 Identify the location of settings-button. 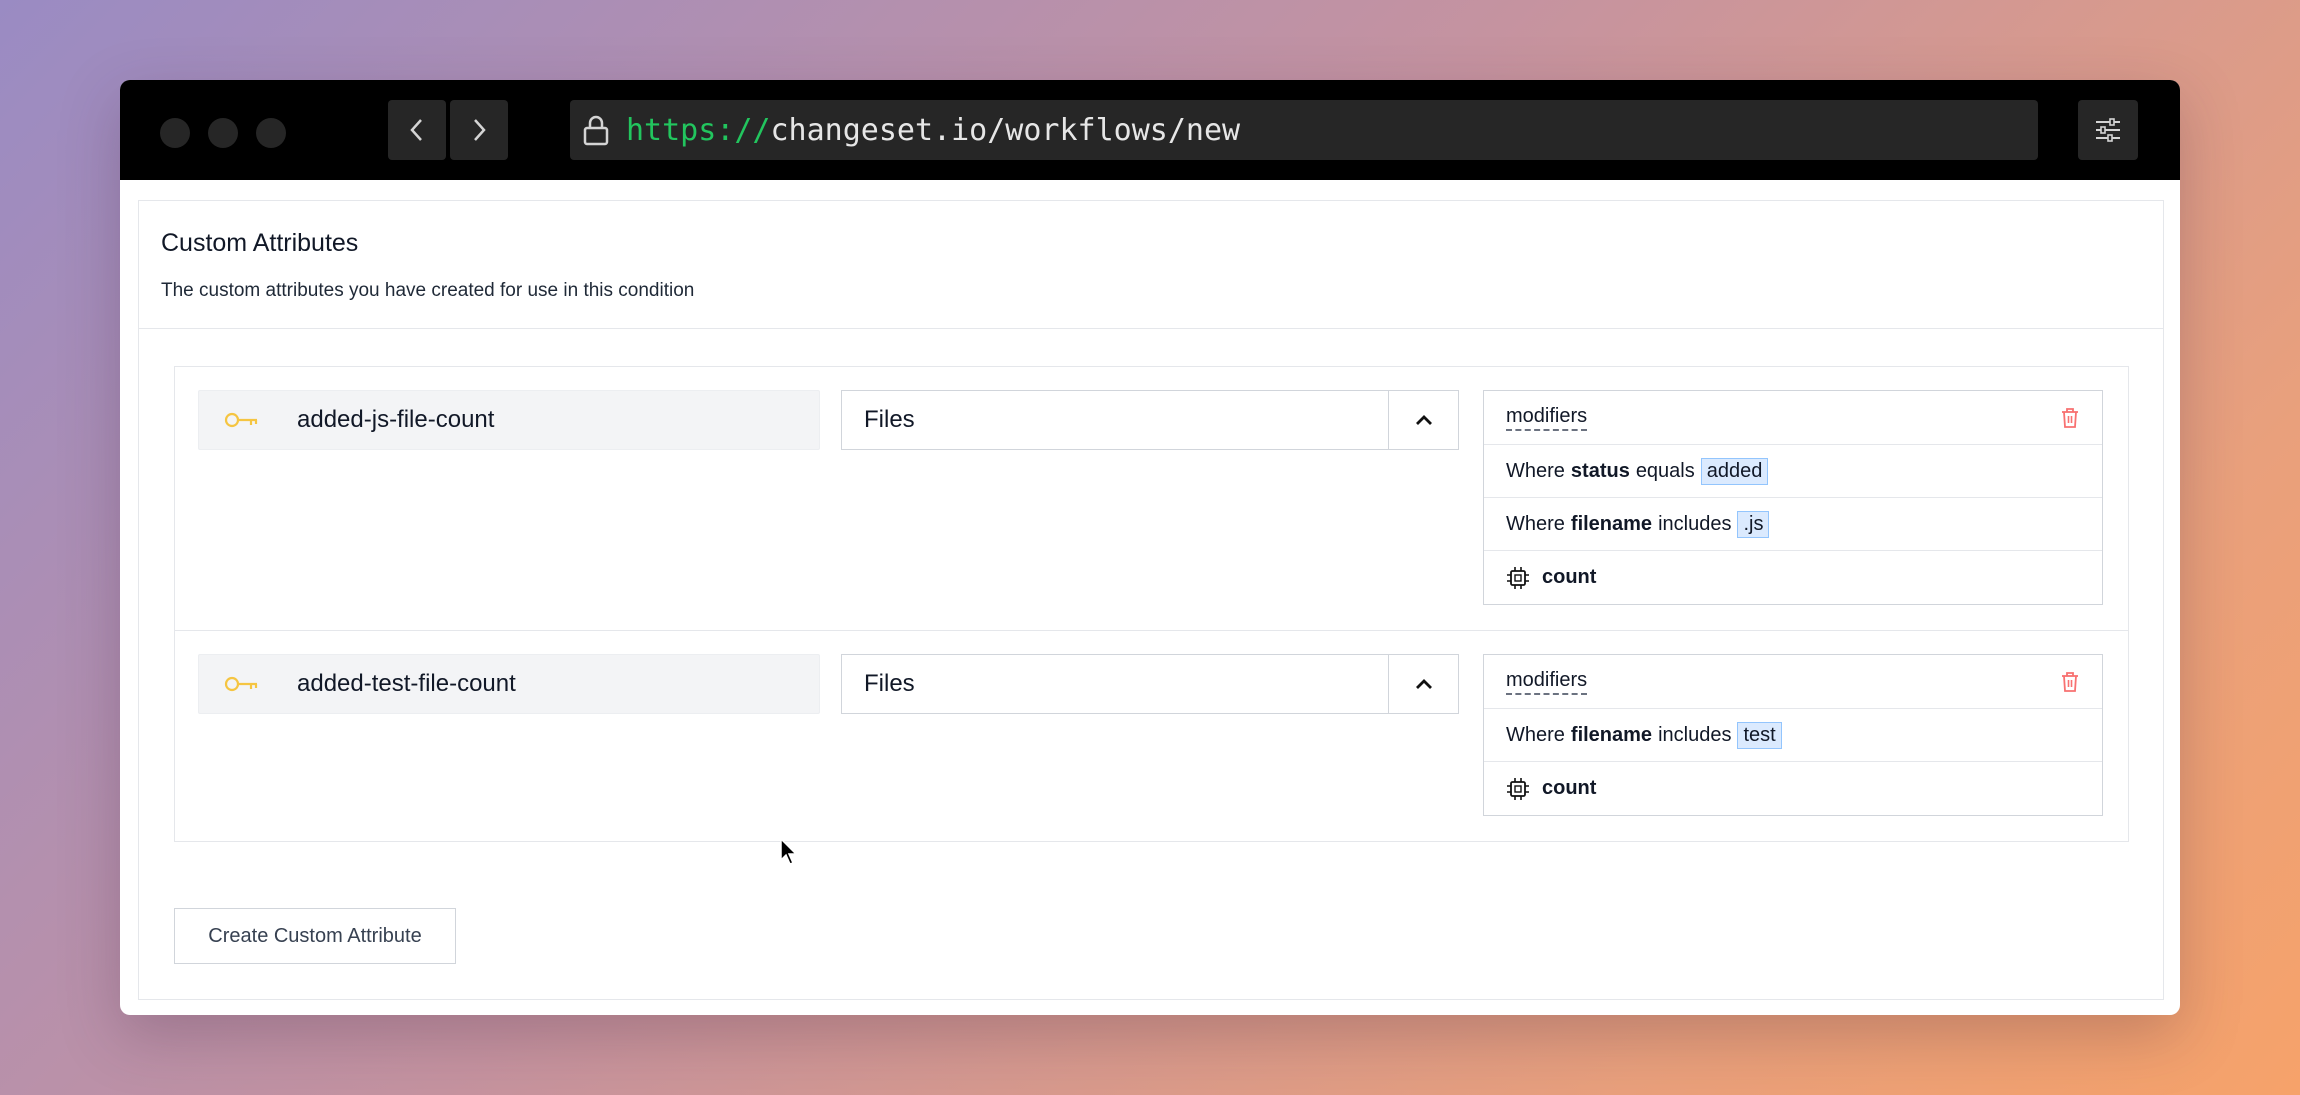
(2108, 130).